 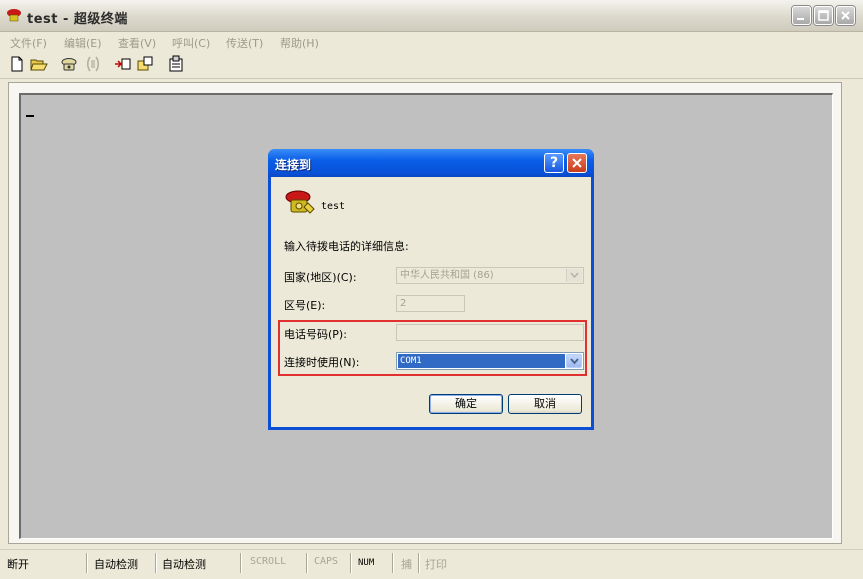 What do you see at coordinates (77, 19) in the screenshot?
I see `window-title: test - 超级终端` at bounding box center [77, 19].